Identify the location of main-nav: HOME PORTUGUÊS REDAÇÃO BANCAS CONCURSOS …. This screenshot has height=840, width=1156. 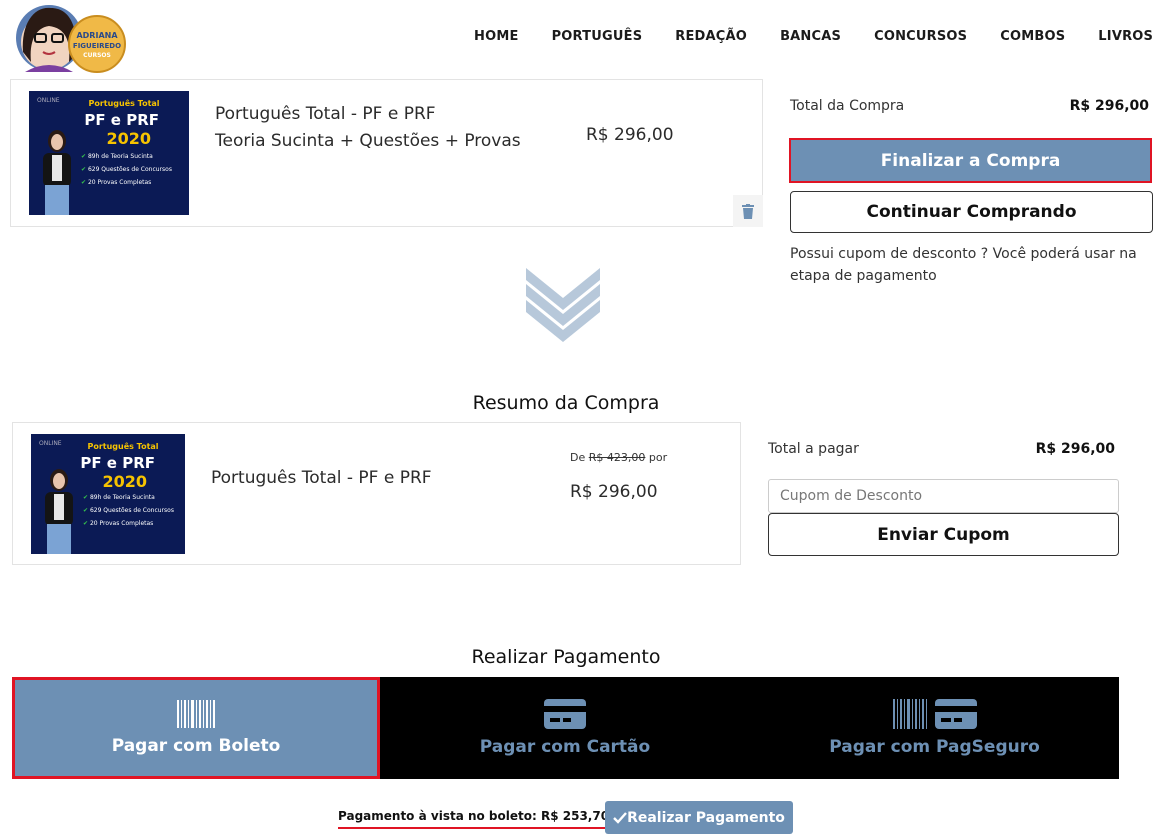
(815, 36).